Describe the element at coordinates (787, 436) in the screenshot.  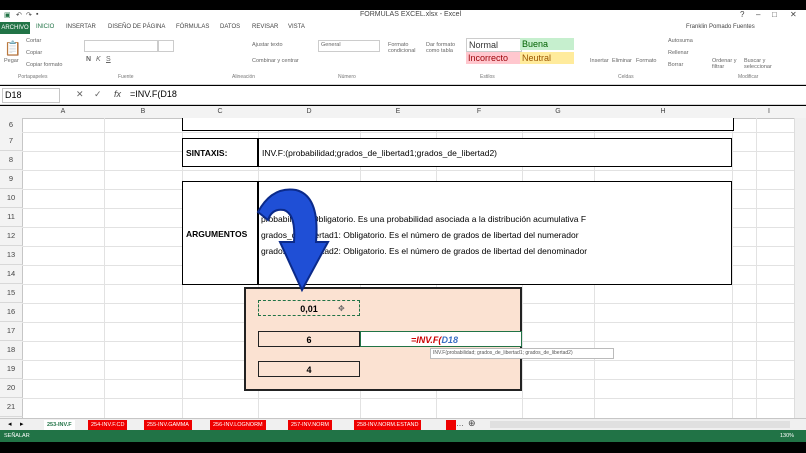
I see `zoom-level: 130%` at that location.